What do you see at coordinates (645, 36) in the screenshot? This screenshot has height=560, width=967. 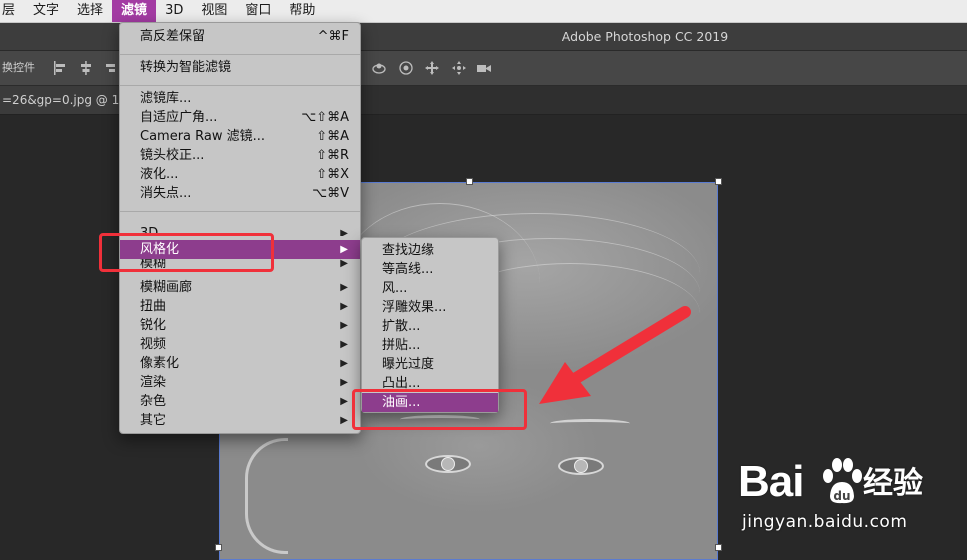 I see `window-title: Adobe Photoshop CC 2019` at bounding box center [645, 36].